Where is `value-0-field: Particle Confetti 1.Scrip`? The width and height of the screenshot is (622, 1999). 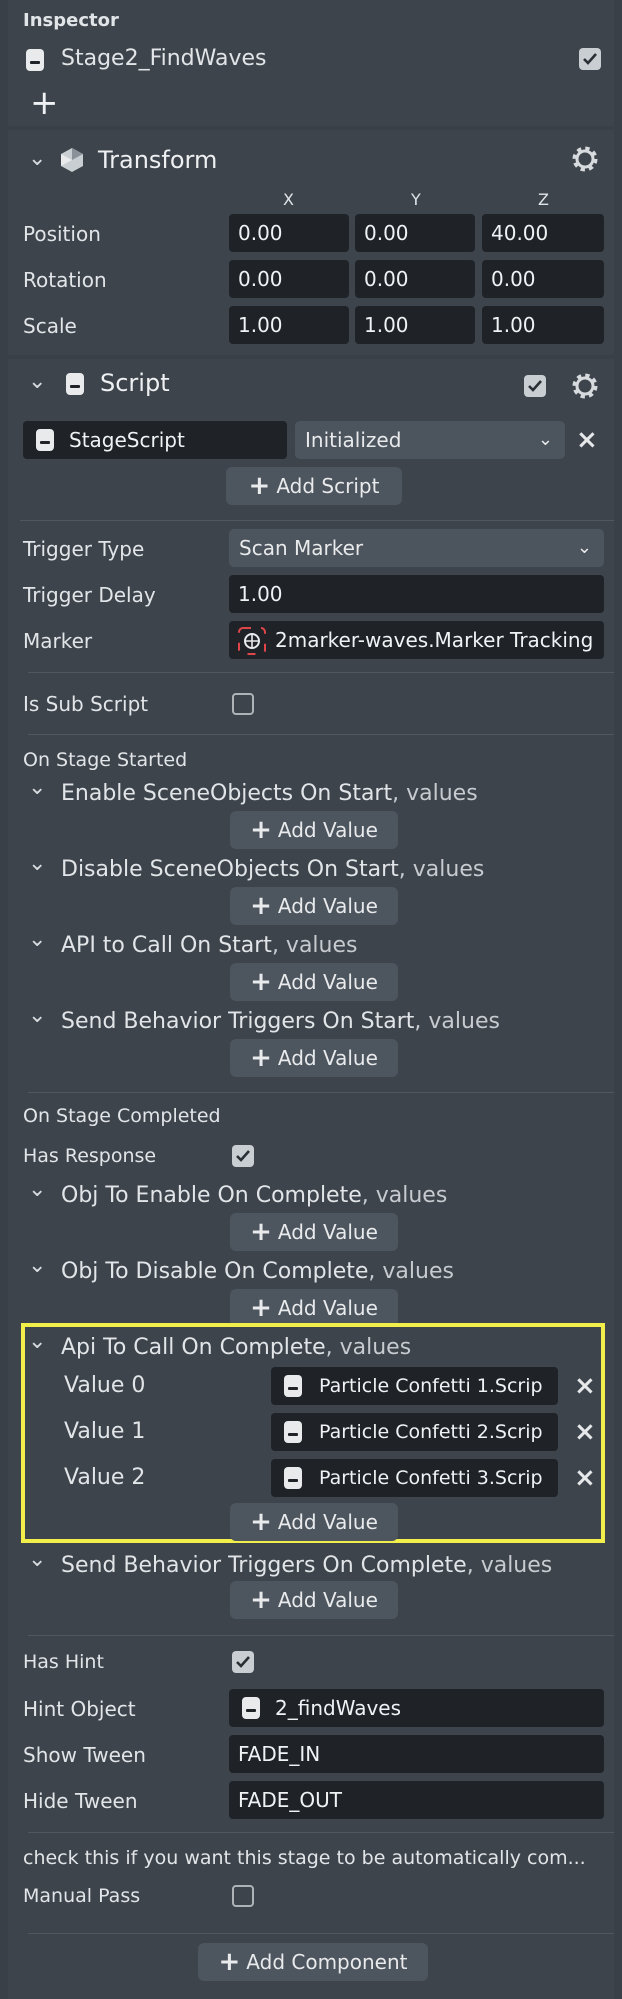
value-0-field: Particle Confetti 1.Scrip is located at coordinates (414, 1386).